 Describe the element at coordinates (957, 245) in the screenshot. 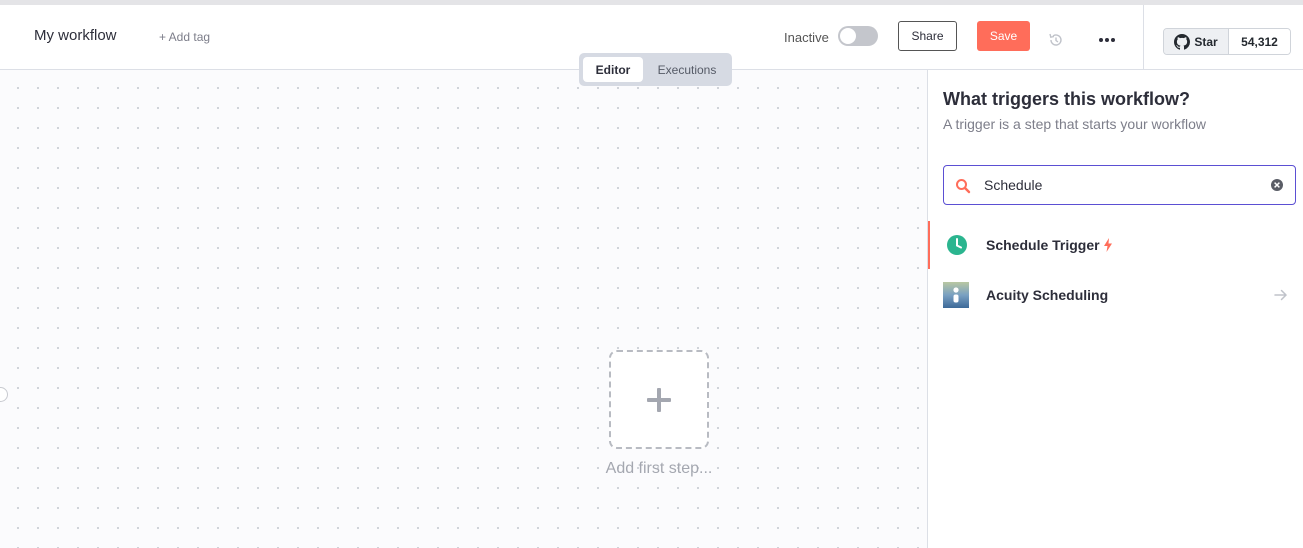

I see `clock-icon` at that location.